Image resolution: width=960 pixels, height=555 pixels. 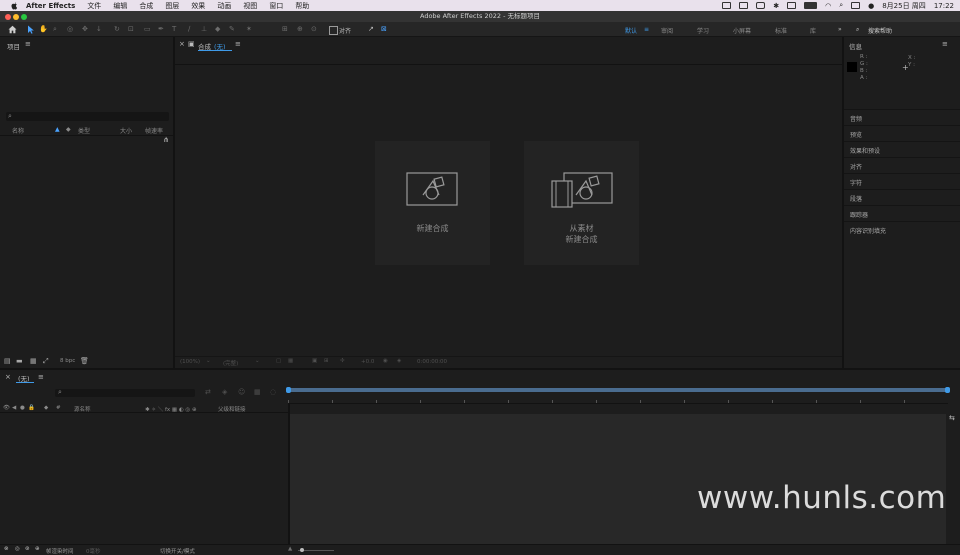 I want to click on project-panel-menu-icon: ≡, so click(x=28, y=44).